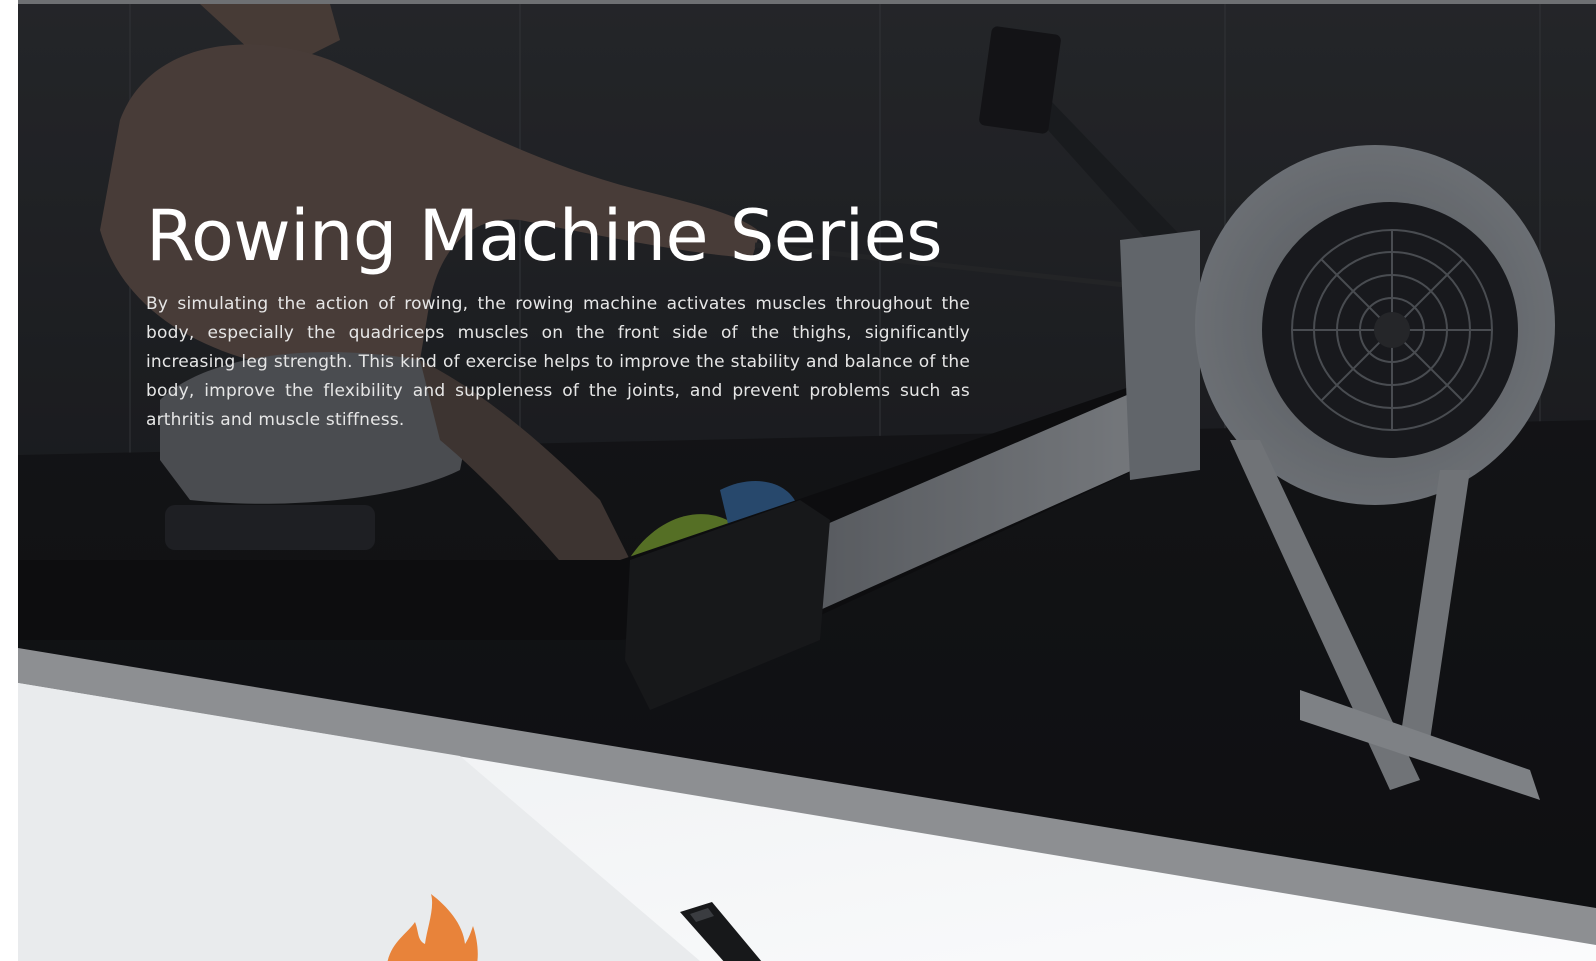 This screenshot has width=1596, height=961. I want to click on left-gutter, so click(9, 480).